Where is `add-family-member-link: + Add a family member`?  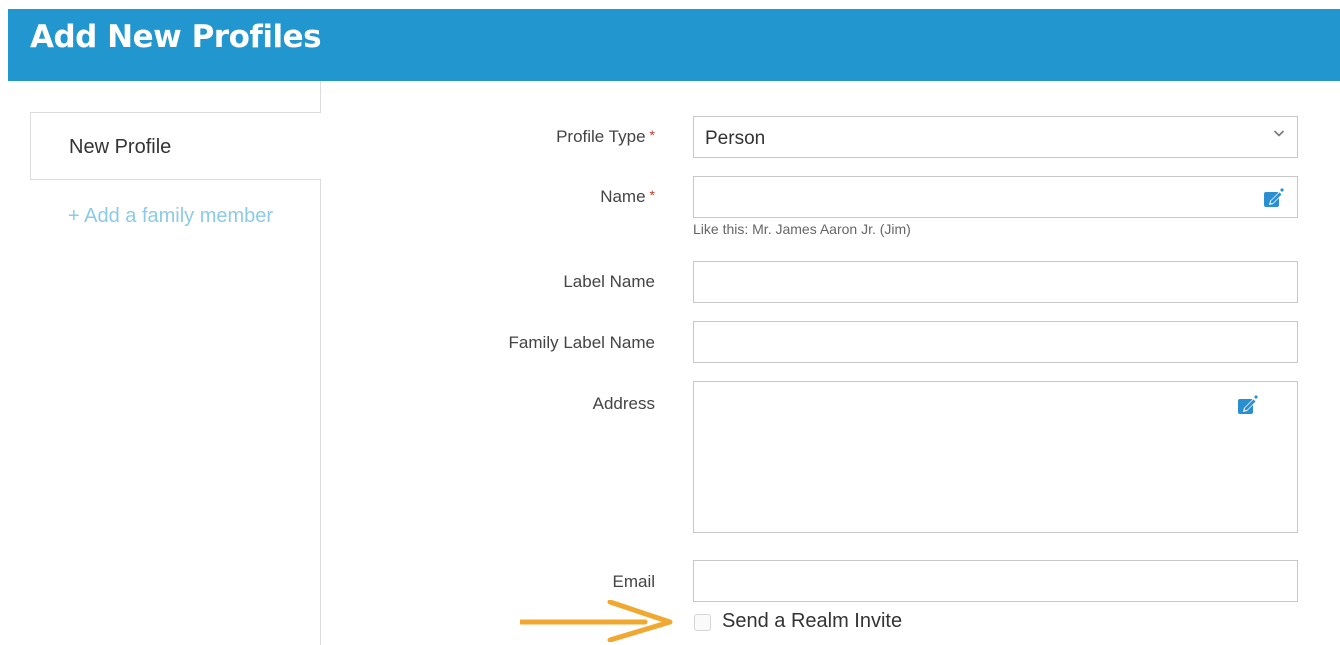 add-family-member-link: + Add a family member is located at coordinates (170, 216).